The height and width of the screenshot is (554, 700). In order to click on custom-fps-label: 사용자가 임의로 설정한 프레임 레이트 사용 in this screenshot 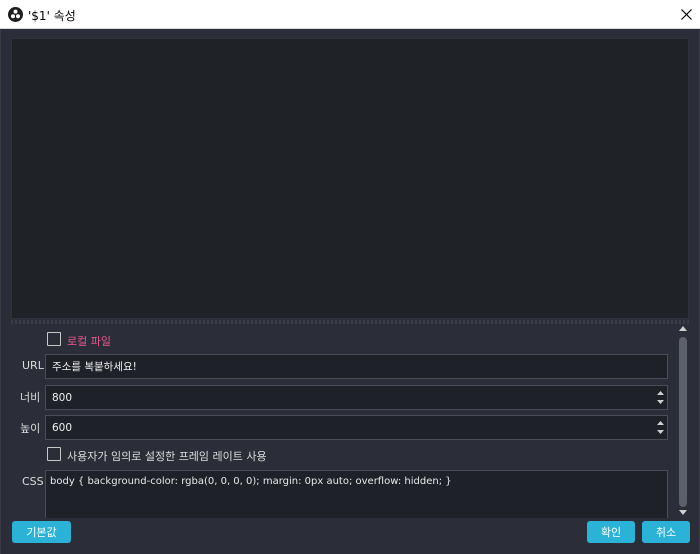, I will do `click(167, 456)`.